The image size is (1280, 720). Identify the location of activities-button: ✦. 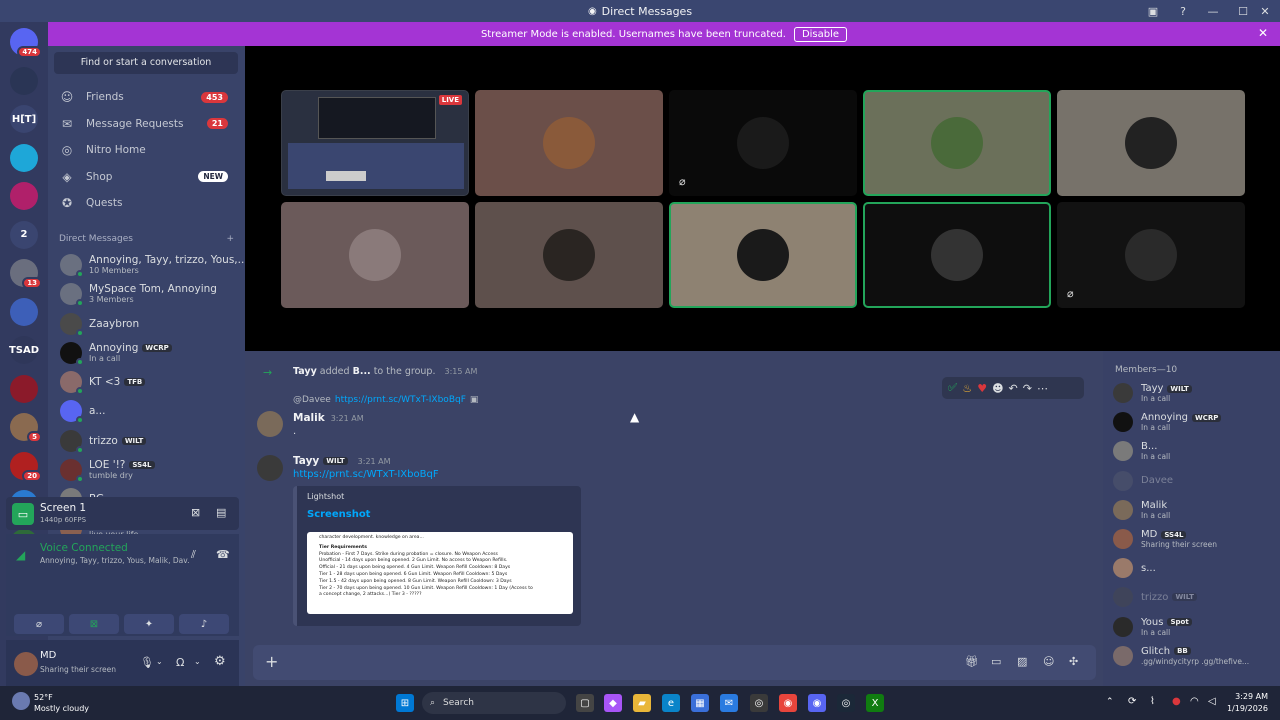
(149, 624).